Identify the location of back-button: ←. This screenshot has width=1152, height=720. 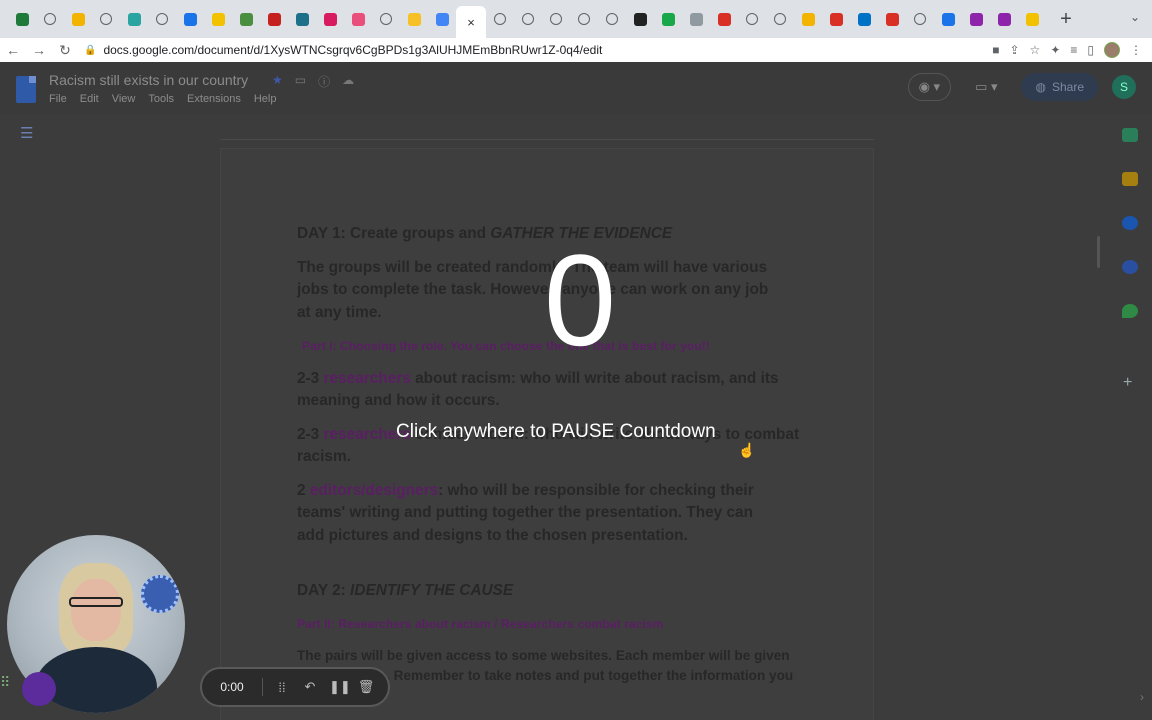
(13, 50).